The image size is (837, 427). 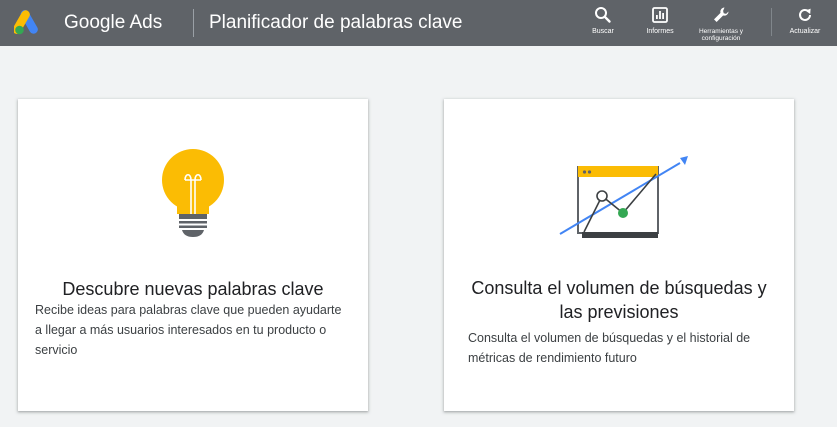 What do you see at coordinates (805, 31) in the screenshot?
I see `refresh-label: Actualizar` at bounding box center [805, 31].